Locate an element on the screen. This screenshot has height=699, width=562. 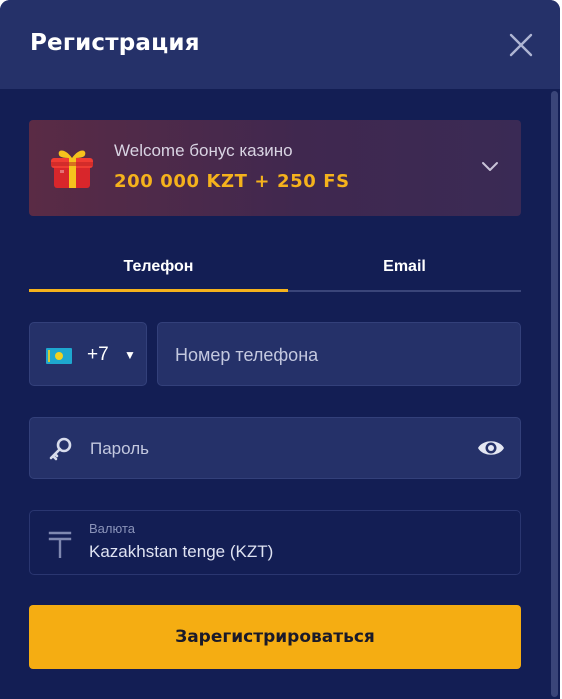
tenge-icon is located at coordinates (60, 544).